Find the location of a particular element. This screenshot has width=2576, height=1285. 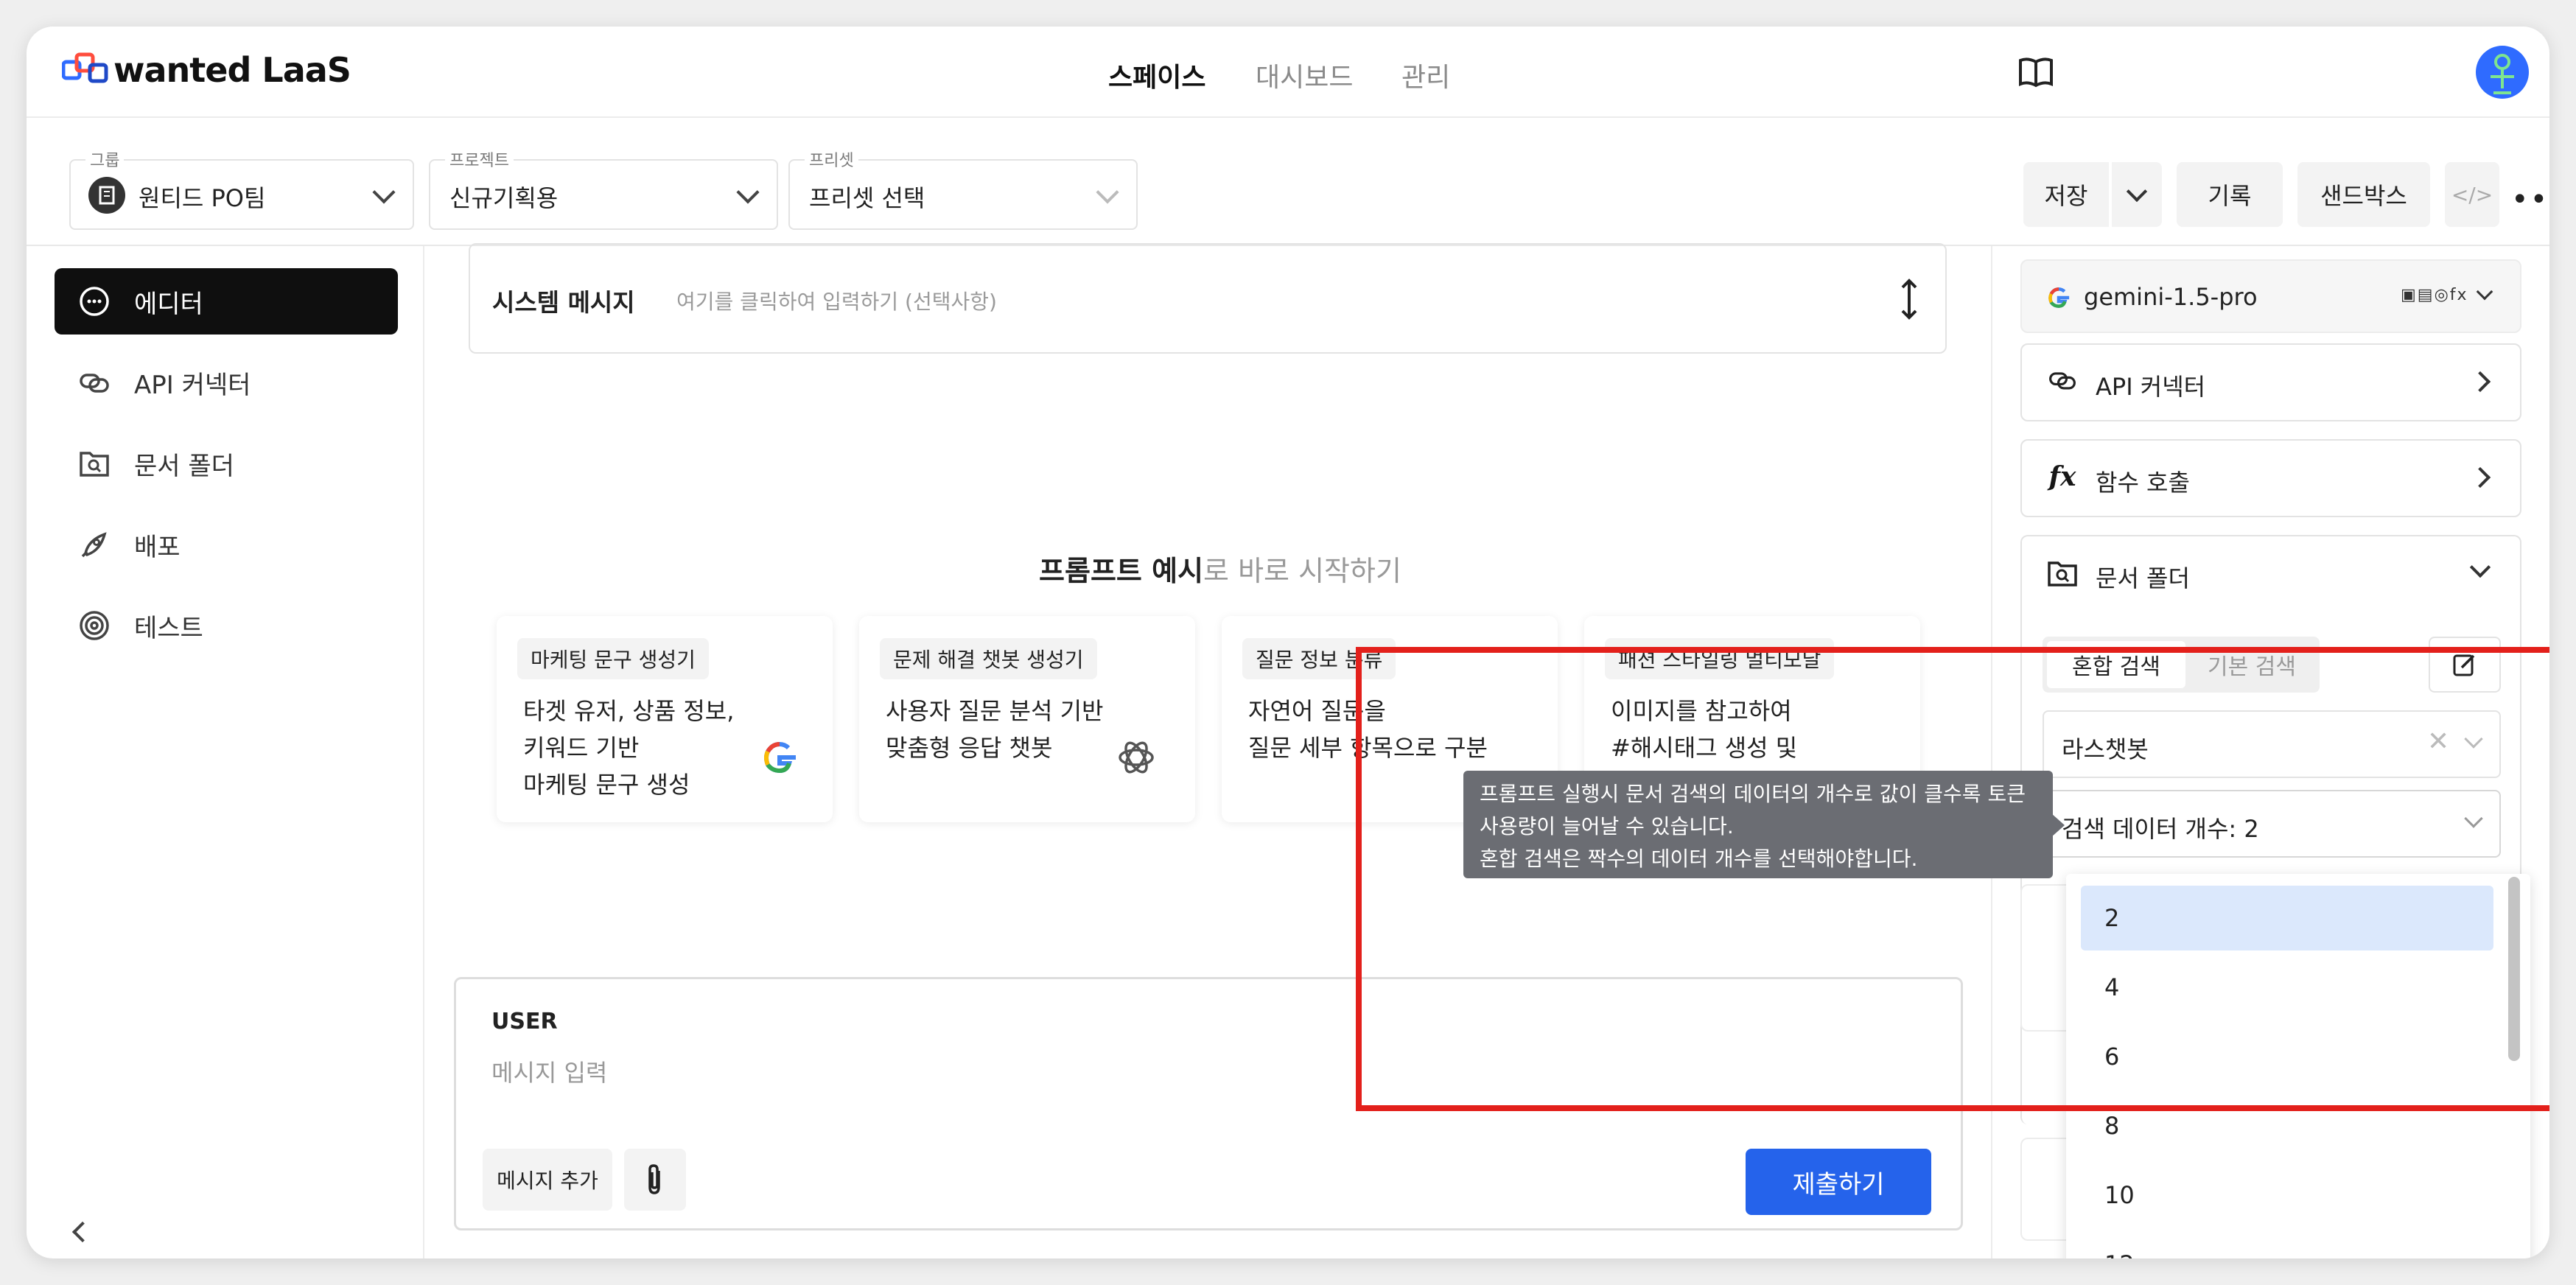

nav-admin: 관리 is located at coordinates (1425, 75).